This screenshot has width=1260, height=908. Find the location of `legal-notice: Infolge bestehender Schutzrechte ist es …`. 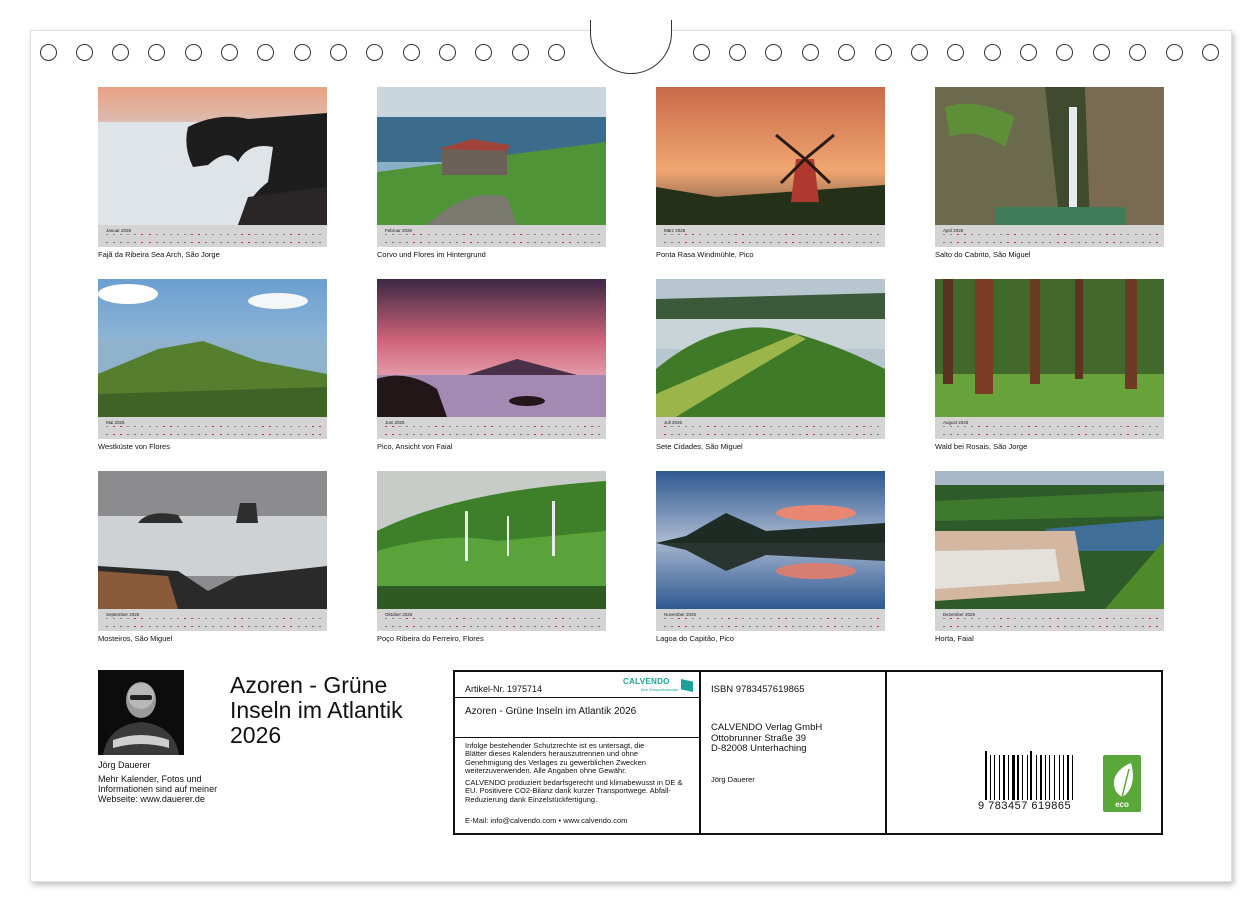

legal-notice: Infolge bestehender Schutzrechte ist es … is located at coordinates (555, 758).